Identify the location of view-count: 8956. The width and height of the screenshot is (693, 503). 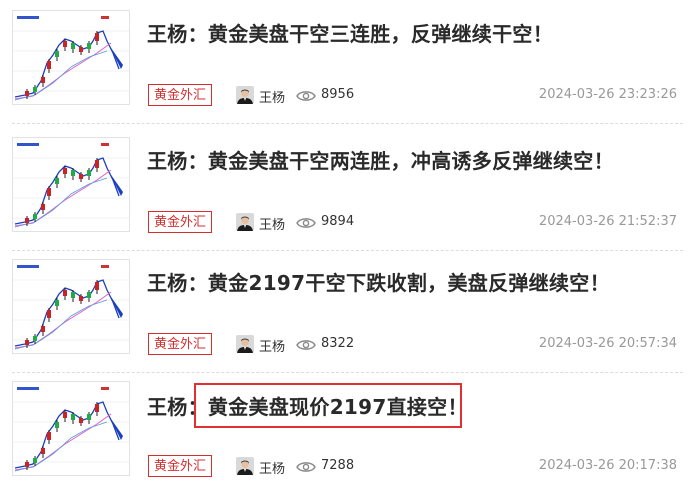
(338, 94).